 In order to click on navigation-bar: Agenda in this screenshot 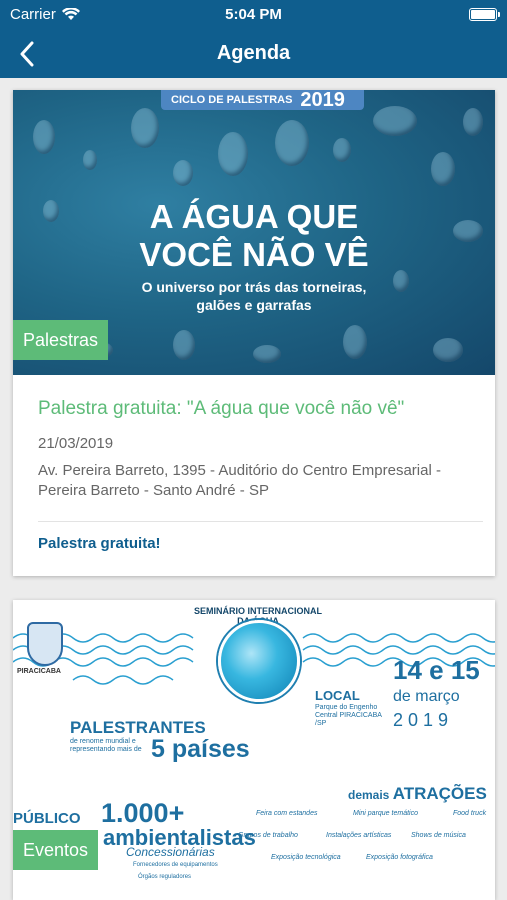, I will do `click(253, 54)`.